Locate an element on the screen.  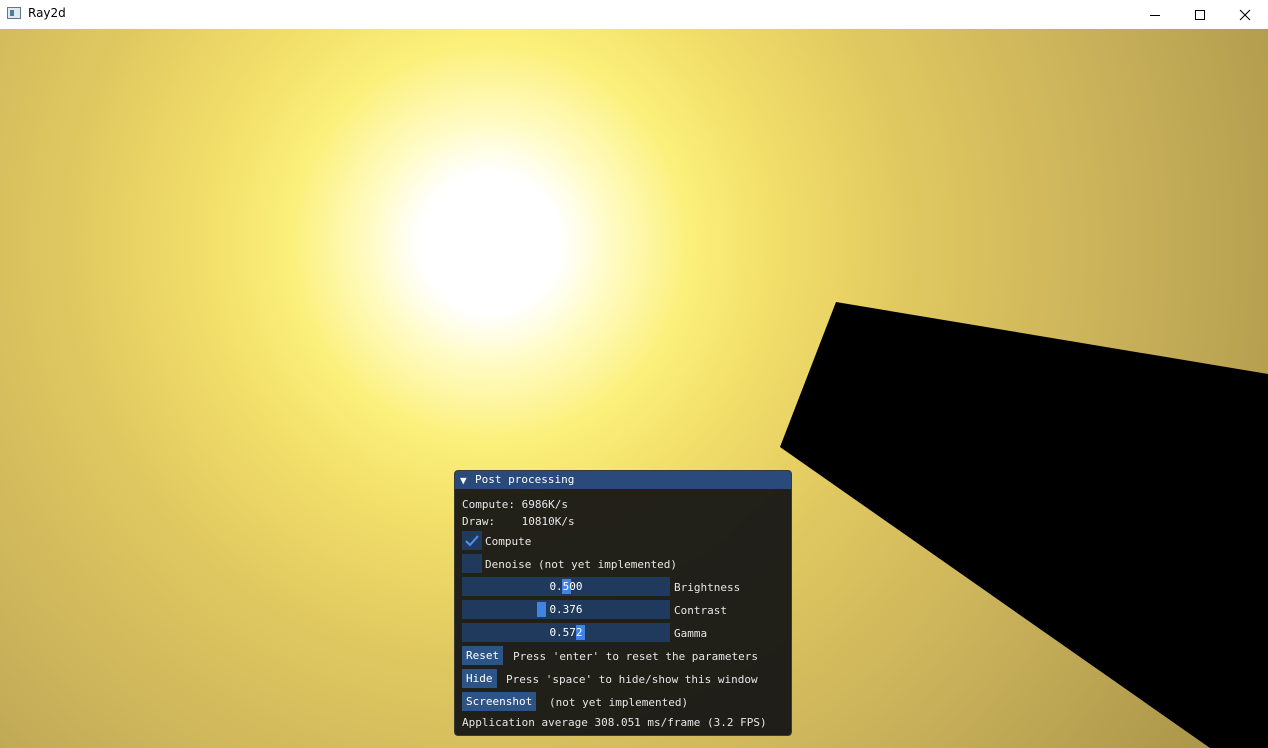
gamma-value: 0.572 is located at coordinates (566, 632).